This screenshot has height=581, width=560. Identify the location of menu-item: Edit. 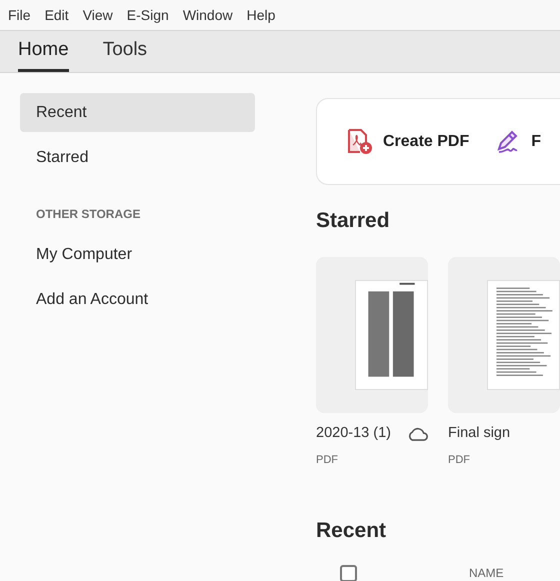
(60, 15).